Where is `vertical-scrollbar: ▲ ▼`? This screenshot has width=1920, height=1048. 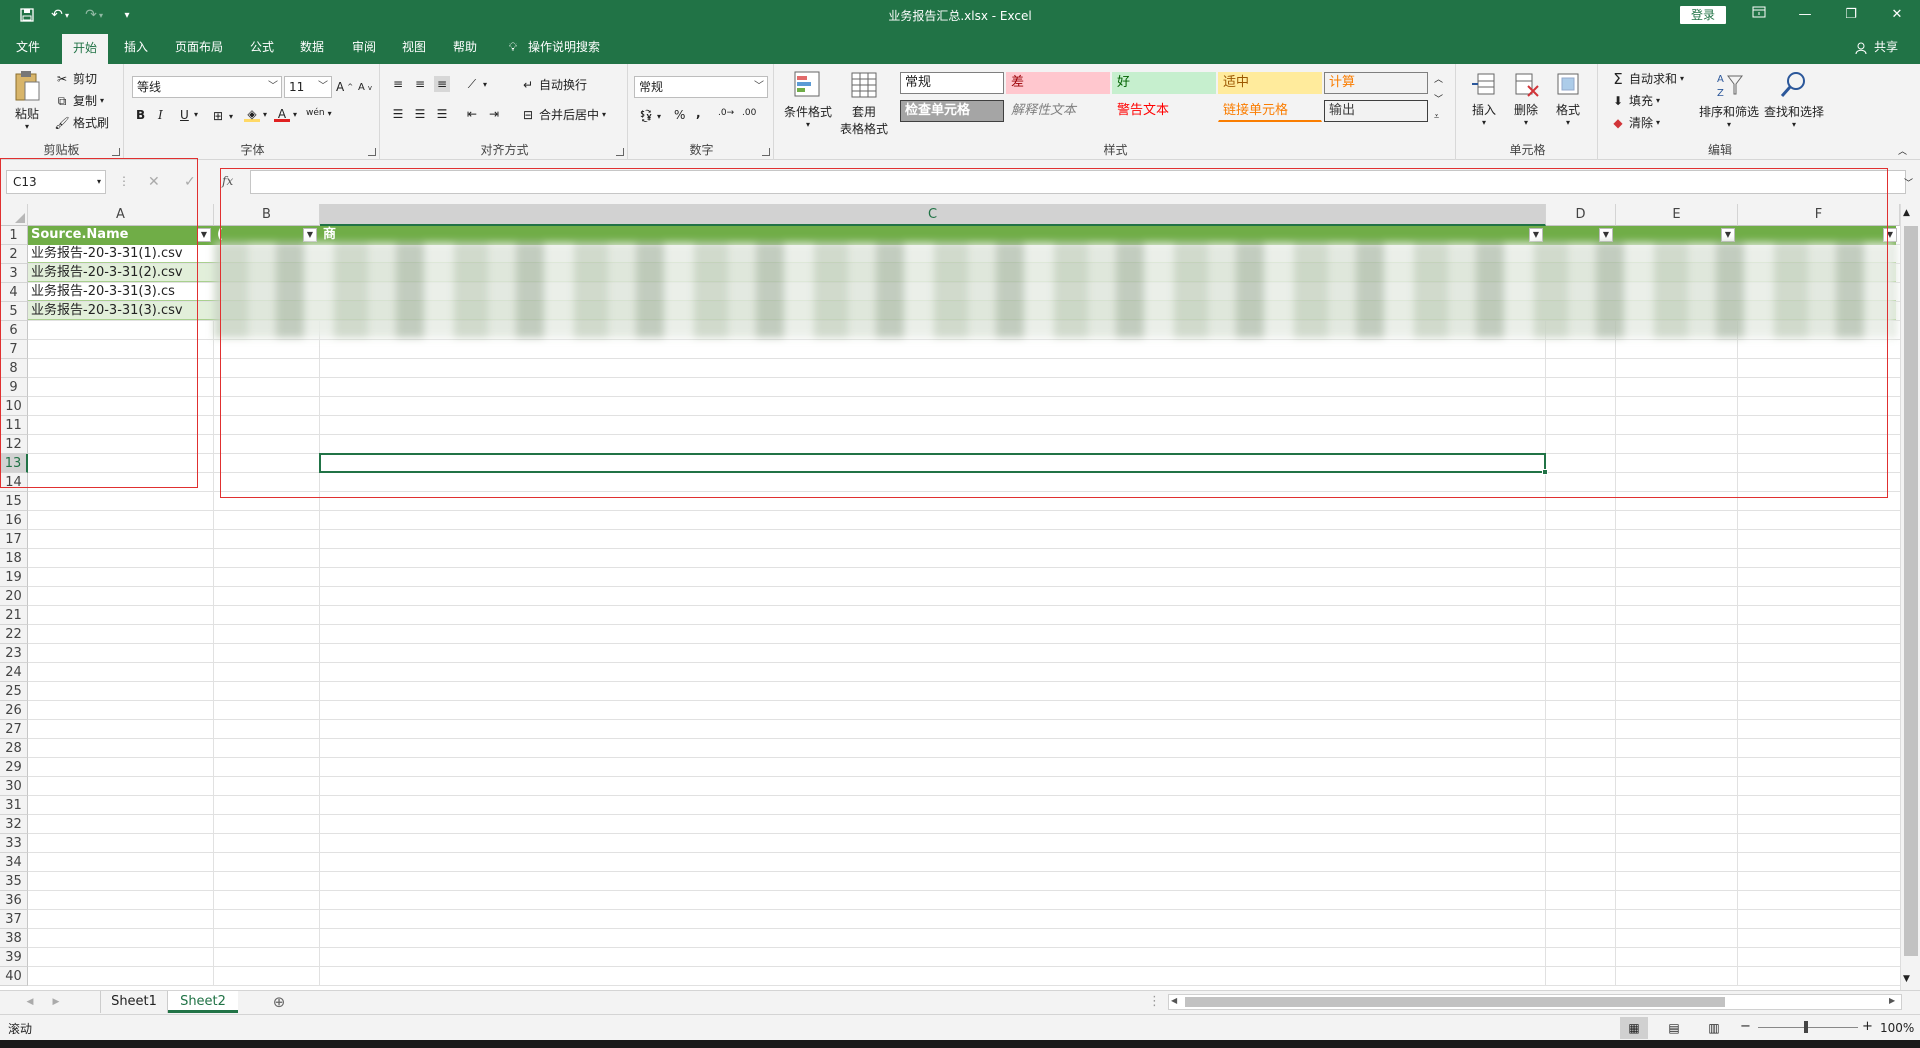
vertical-scrollbar: ▲ ▼ is located at coordinates (1910, 597).